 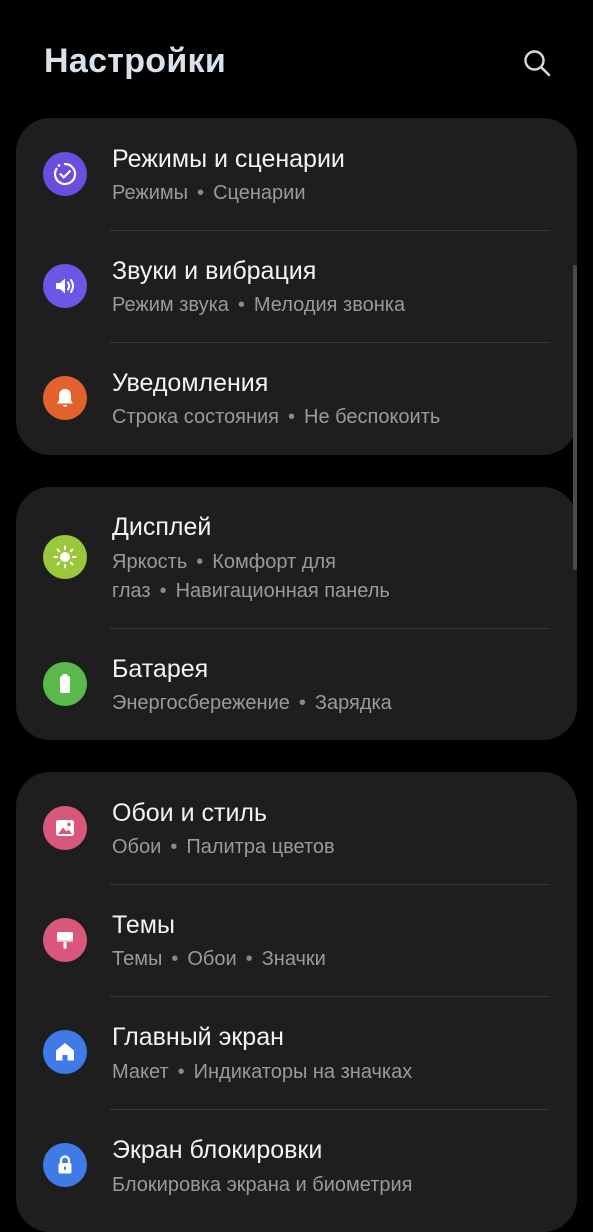 What do you see at coordinates (296, 174) in the screenshot?
I see `settings-item-modes-routines: Режимы и сценарии Режимы • Сценарии` at bounding box center [296, 174].